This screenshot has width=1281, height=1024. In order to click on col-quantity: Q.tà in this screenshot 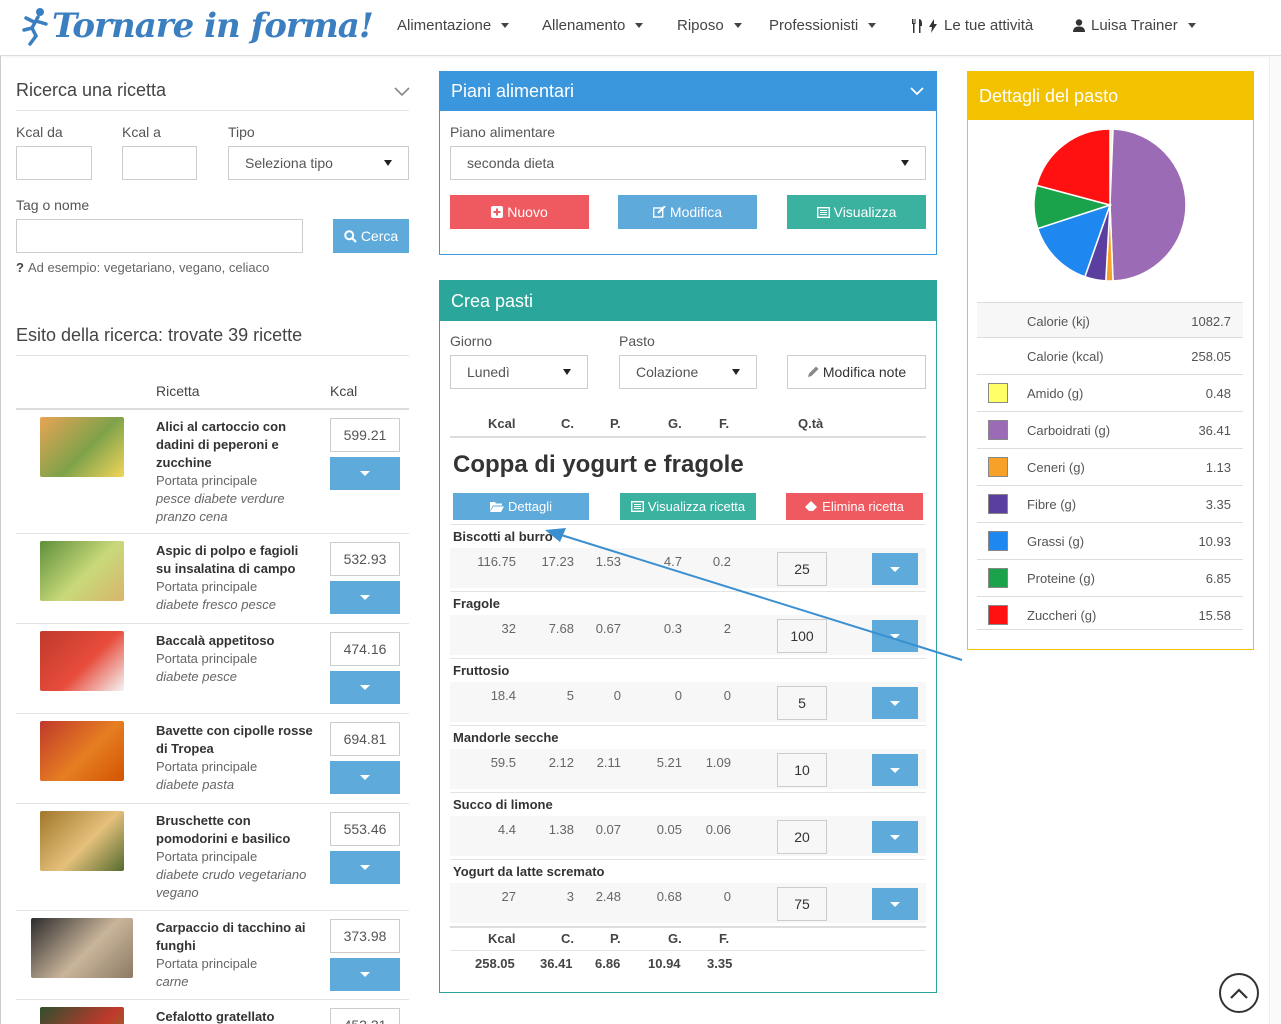, I will do `click(811, 423)`.